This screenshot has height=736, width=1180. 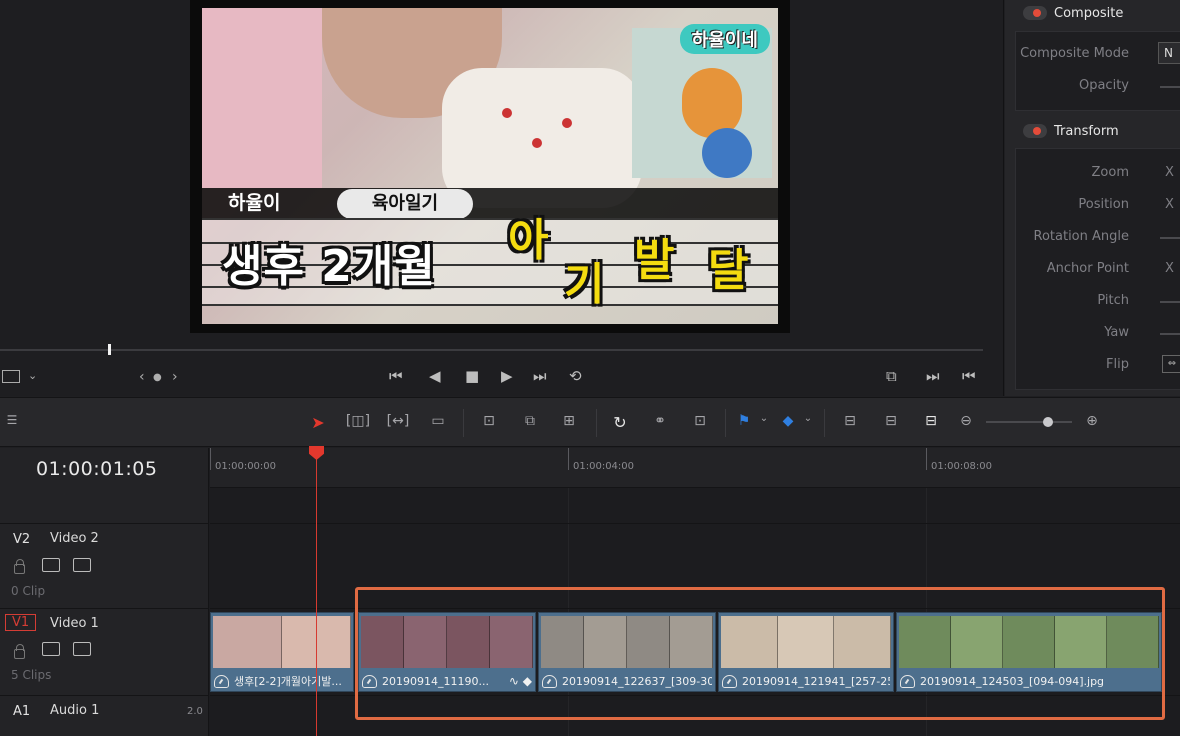 I want to click on blade-tool-icon: ▭, so click(x=438, y=423).